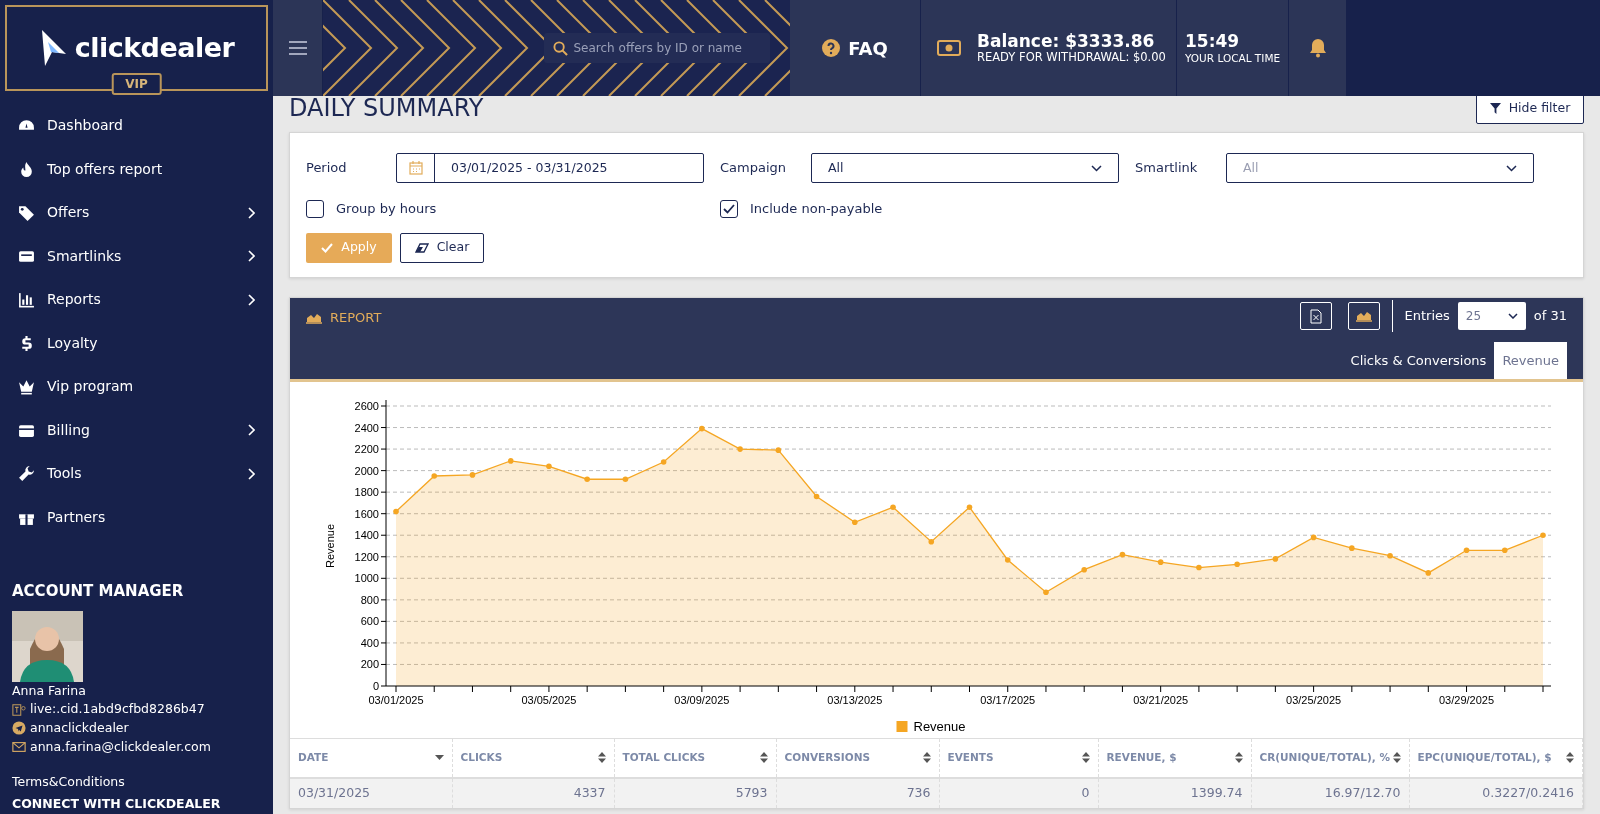 The height and width of the screenshot is (814, 1600). Describe the element at coordinates (1418, 360) in the screenshot. I see `chart-tab: Clicks & Conversions` at that location.